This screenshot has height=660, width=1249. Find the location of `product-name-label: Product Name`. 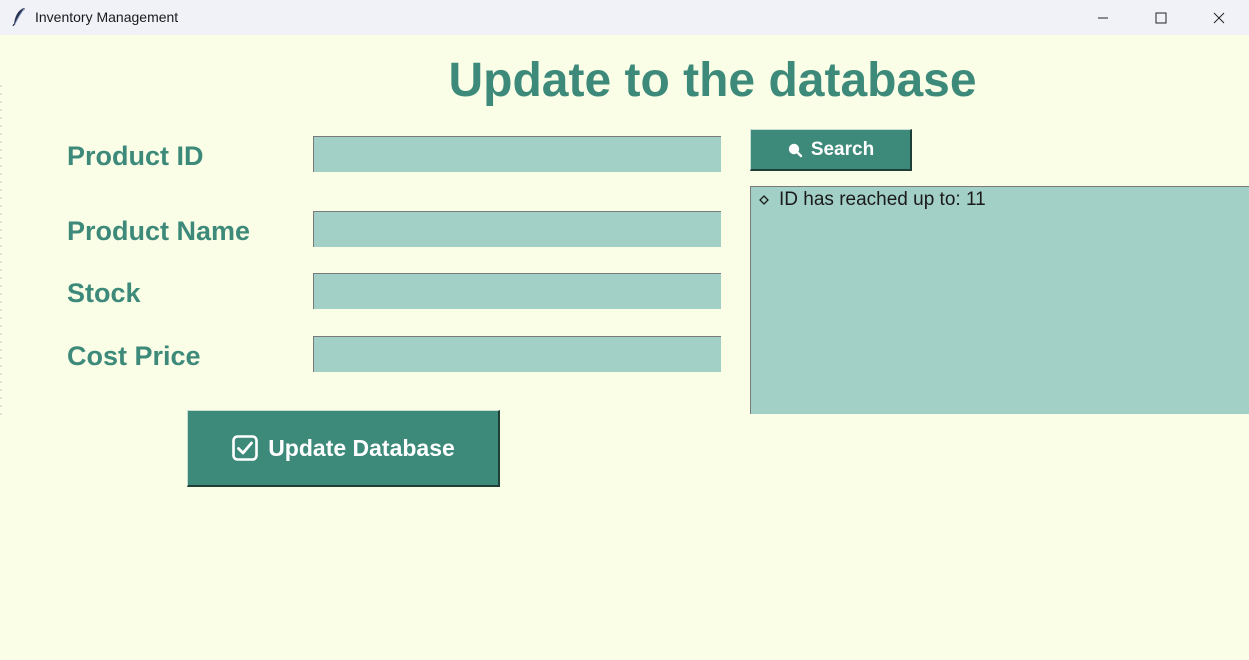

product-name-label: Product Name is located at coordinates (159, 231).